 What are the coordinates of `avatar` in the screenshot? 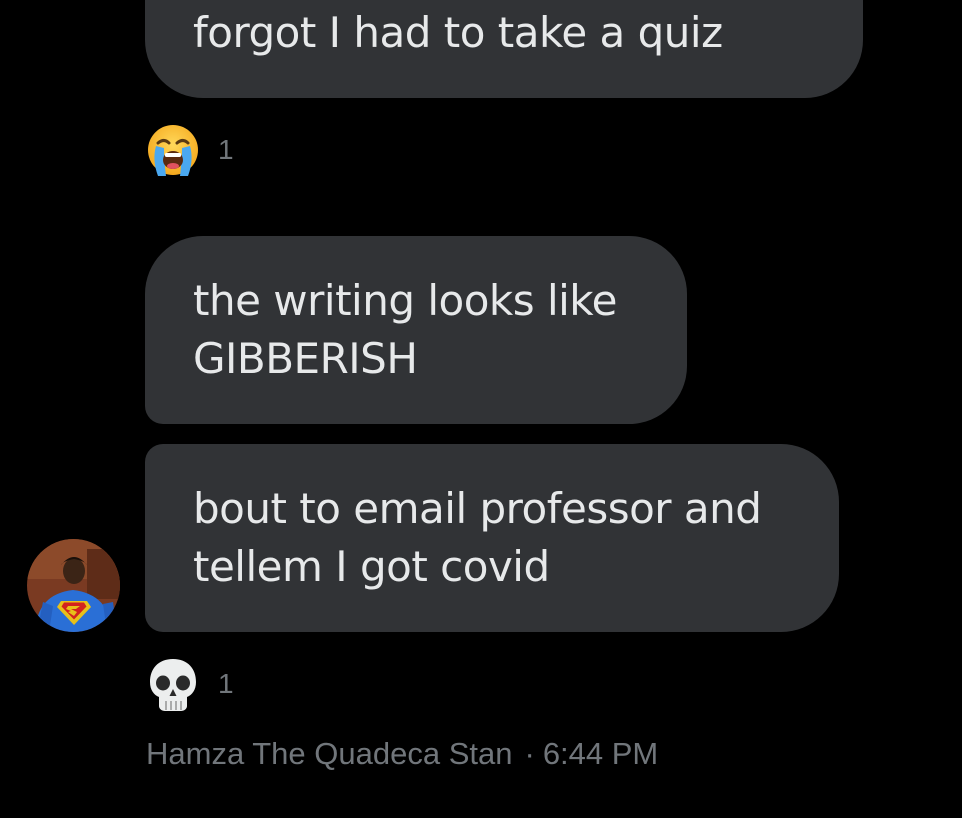 It's located at (73, 585).